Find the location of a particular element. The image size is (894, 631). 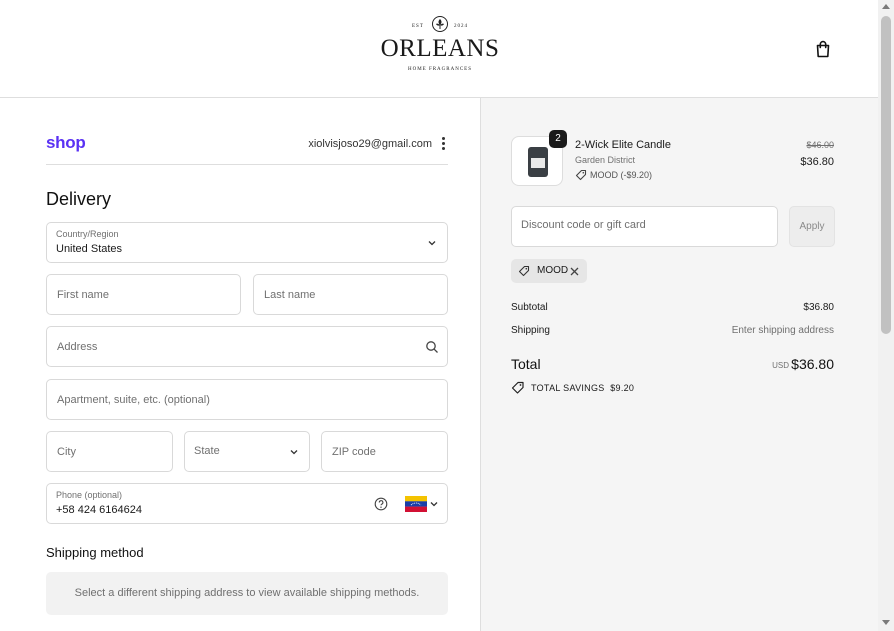

address-field: Address is located at coordinates (247, 346).